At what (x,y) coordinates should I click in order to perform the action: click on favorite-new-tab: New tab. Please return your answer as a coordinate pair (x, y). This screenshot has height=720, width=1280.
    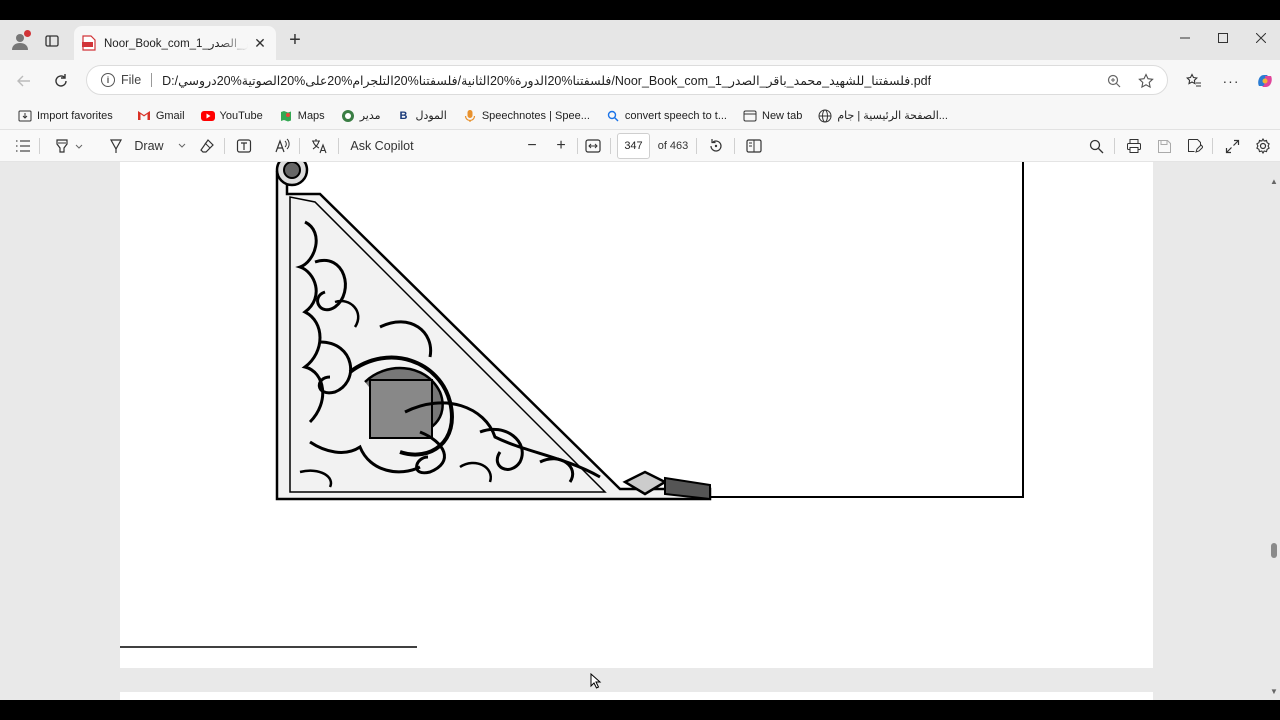
    Looking at the image, I should click on (772, 116).